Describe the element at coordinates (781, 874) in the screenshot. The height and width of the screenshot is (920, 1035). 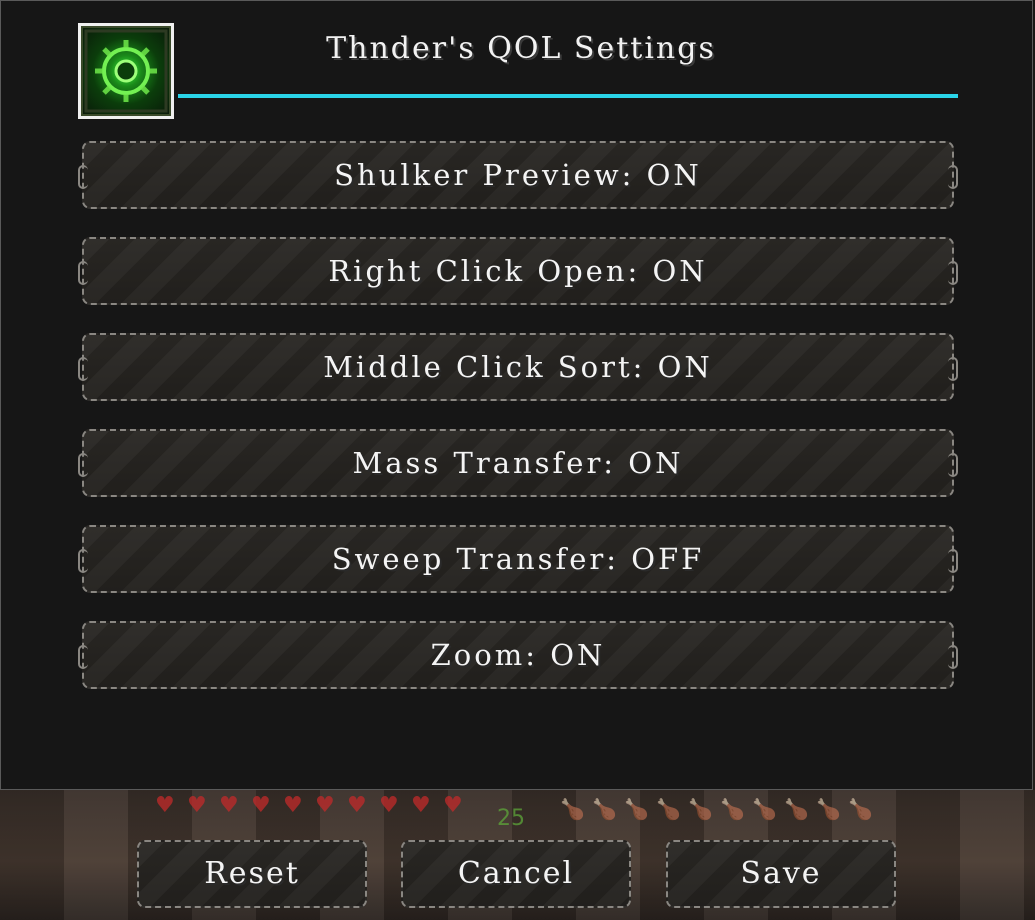
I see `save-button: Save` at that location.